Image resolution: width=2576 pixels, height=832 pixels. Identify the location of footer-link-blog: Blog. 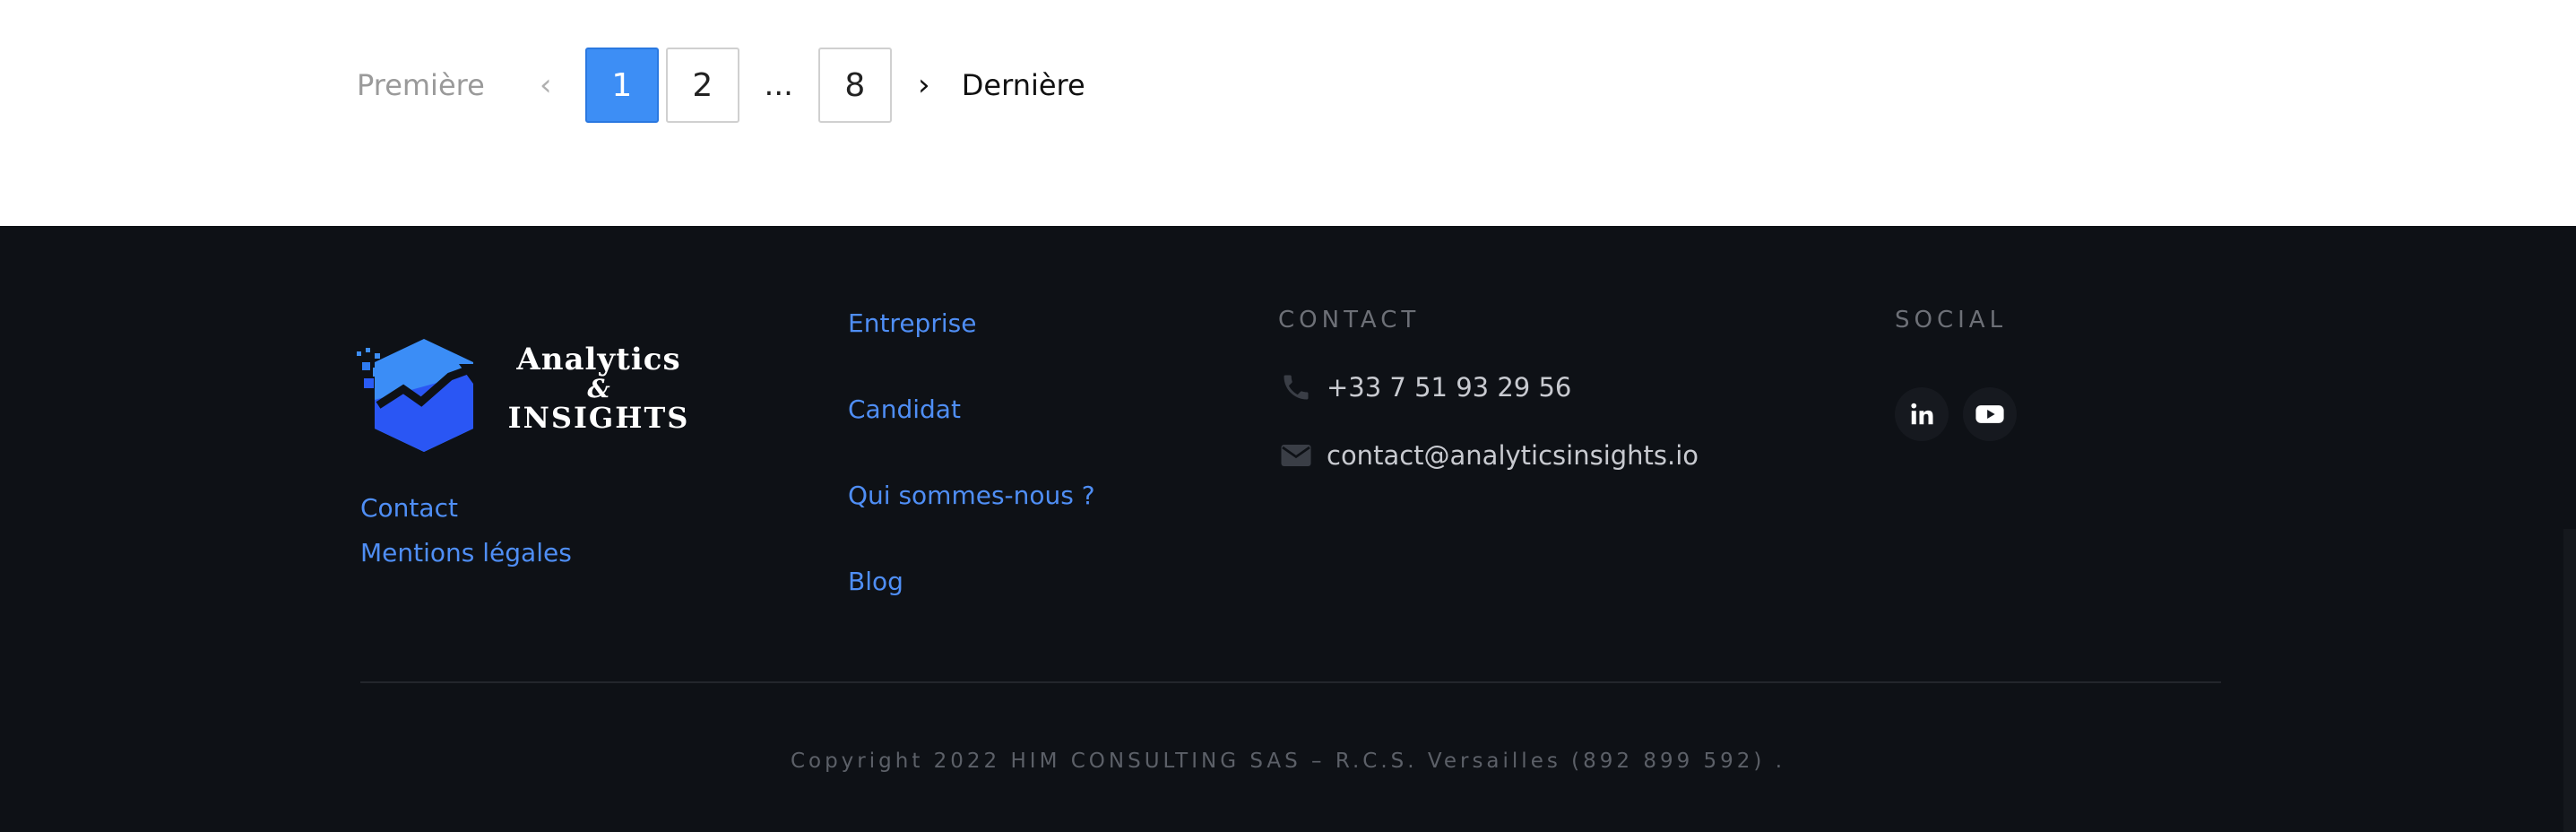
(971, 582).